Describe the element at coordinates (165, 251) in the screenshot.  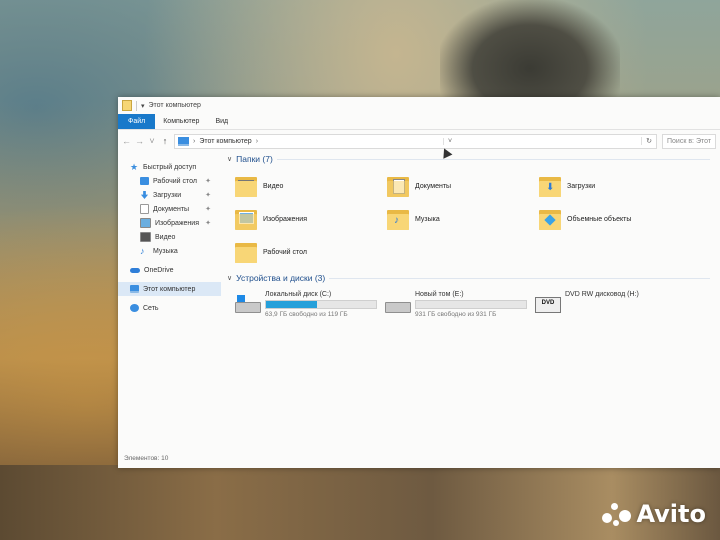
I see `sidebar-item-label: Музыка` at that location.